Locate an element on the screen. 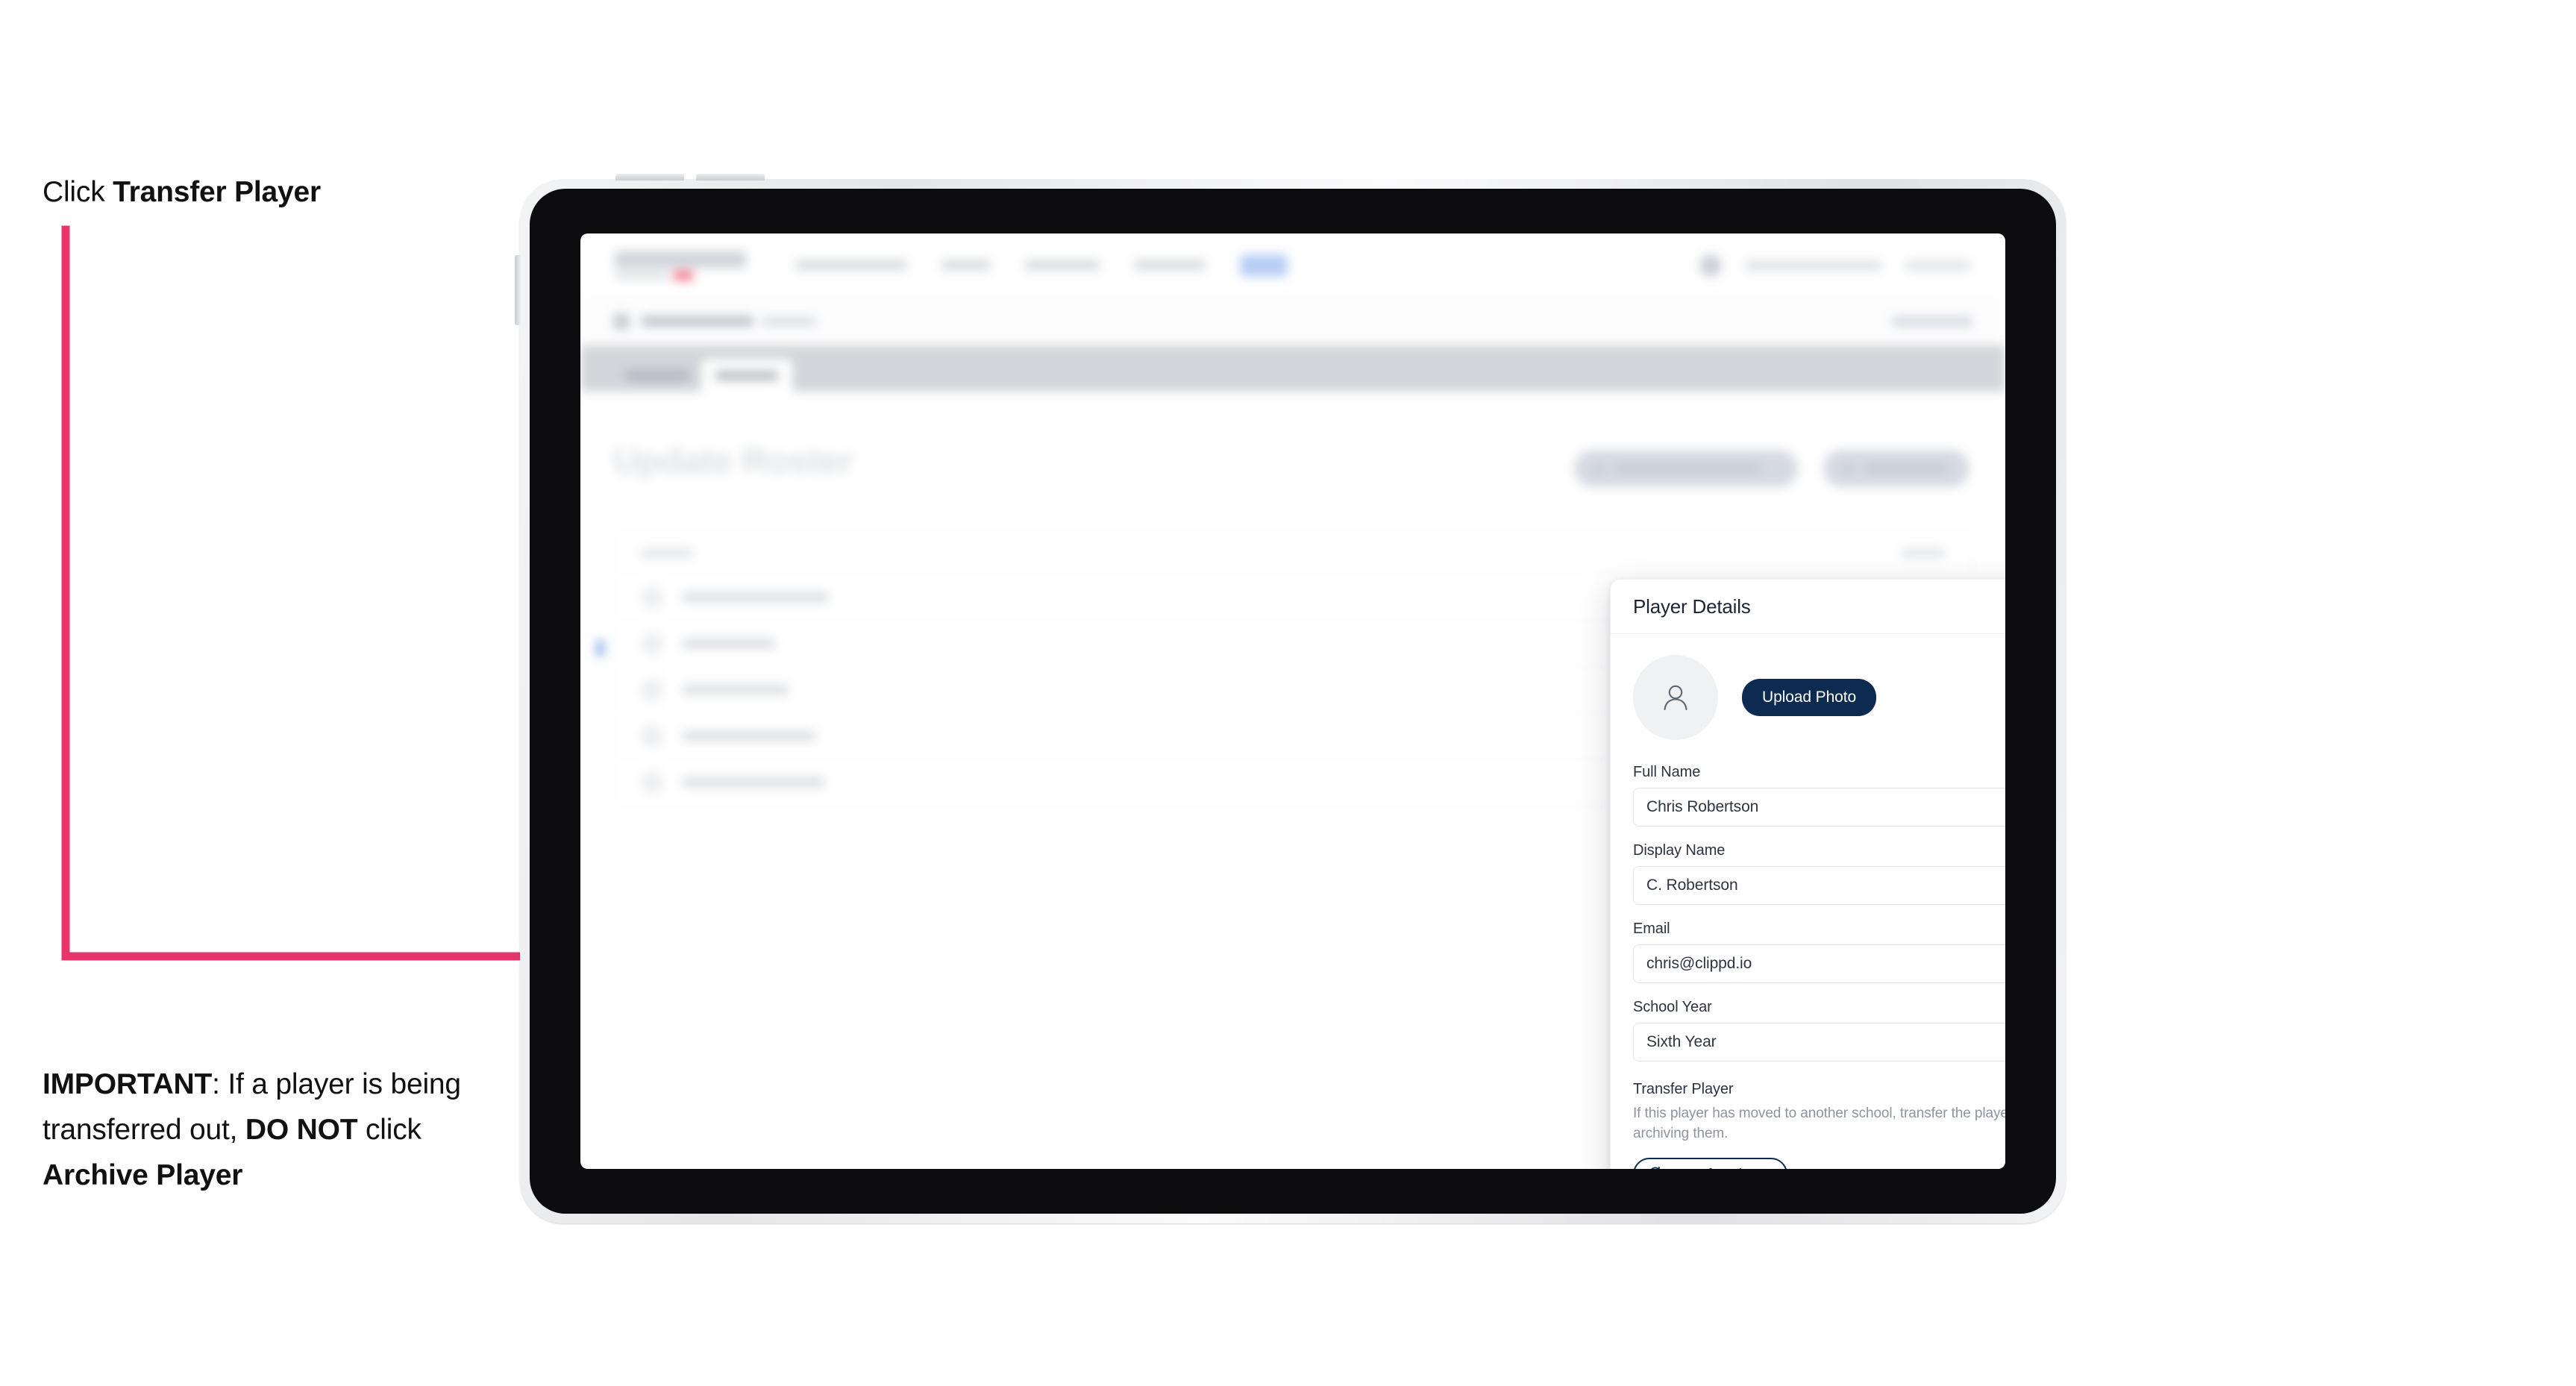 This screenshot has width=2576, height=1386. power-button is located at coordinates (518, 290).